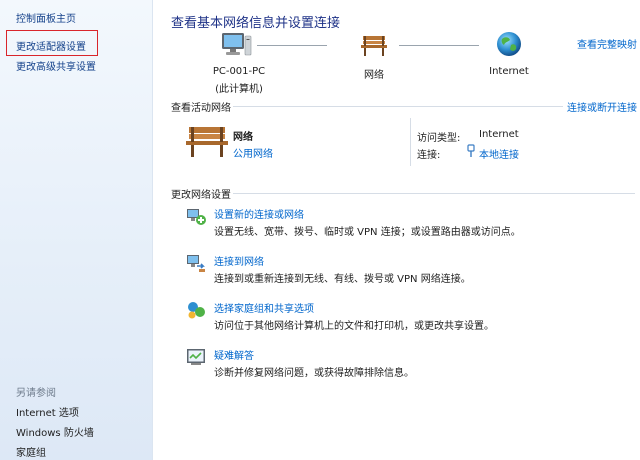  I want to click on setup-connection-desc: 设置无线、宽带、拨号、临时或 VPN 连接；或设置路由器或访问点。, so click(367, 232).